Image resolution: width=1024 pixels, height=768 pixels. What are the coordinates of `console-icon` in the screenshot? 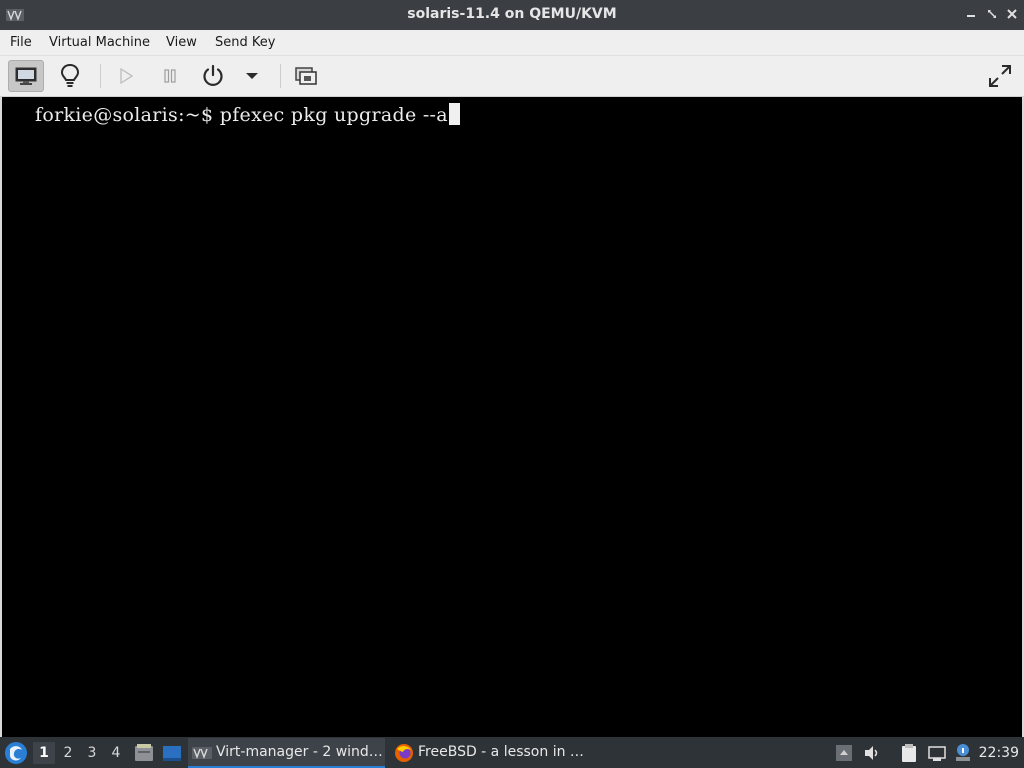 It's located at (26, 76).